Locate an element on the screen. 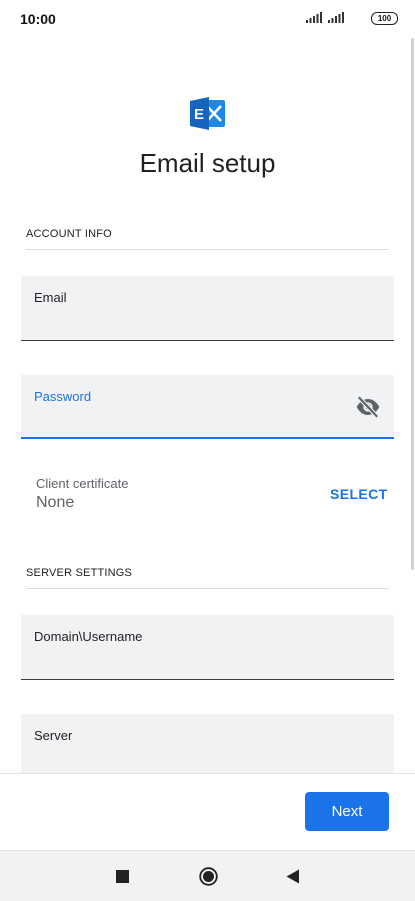 The height and width of the screenshot is (901, 415). battery-icon: 100 is located at coordinates (384, 18).